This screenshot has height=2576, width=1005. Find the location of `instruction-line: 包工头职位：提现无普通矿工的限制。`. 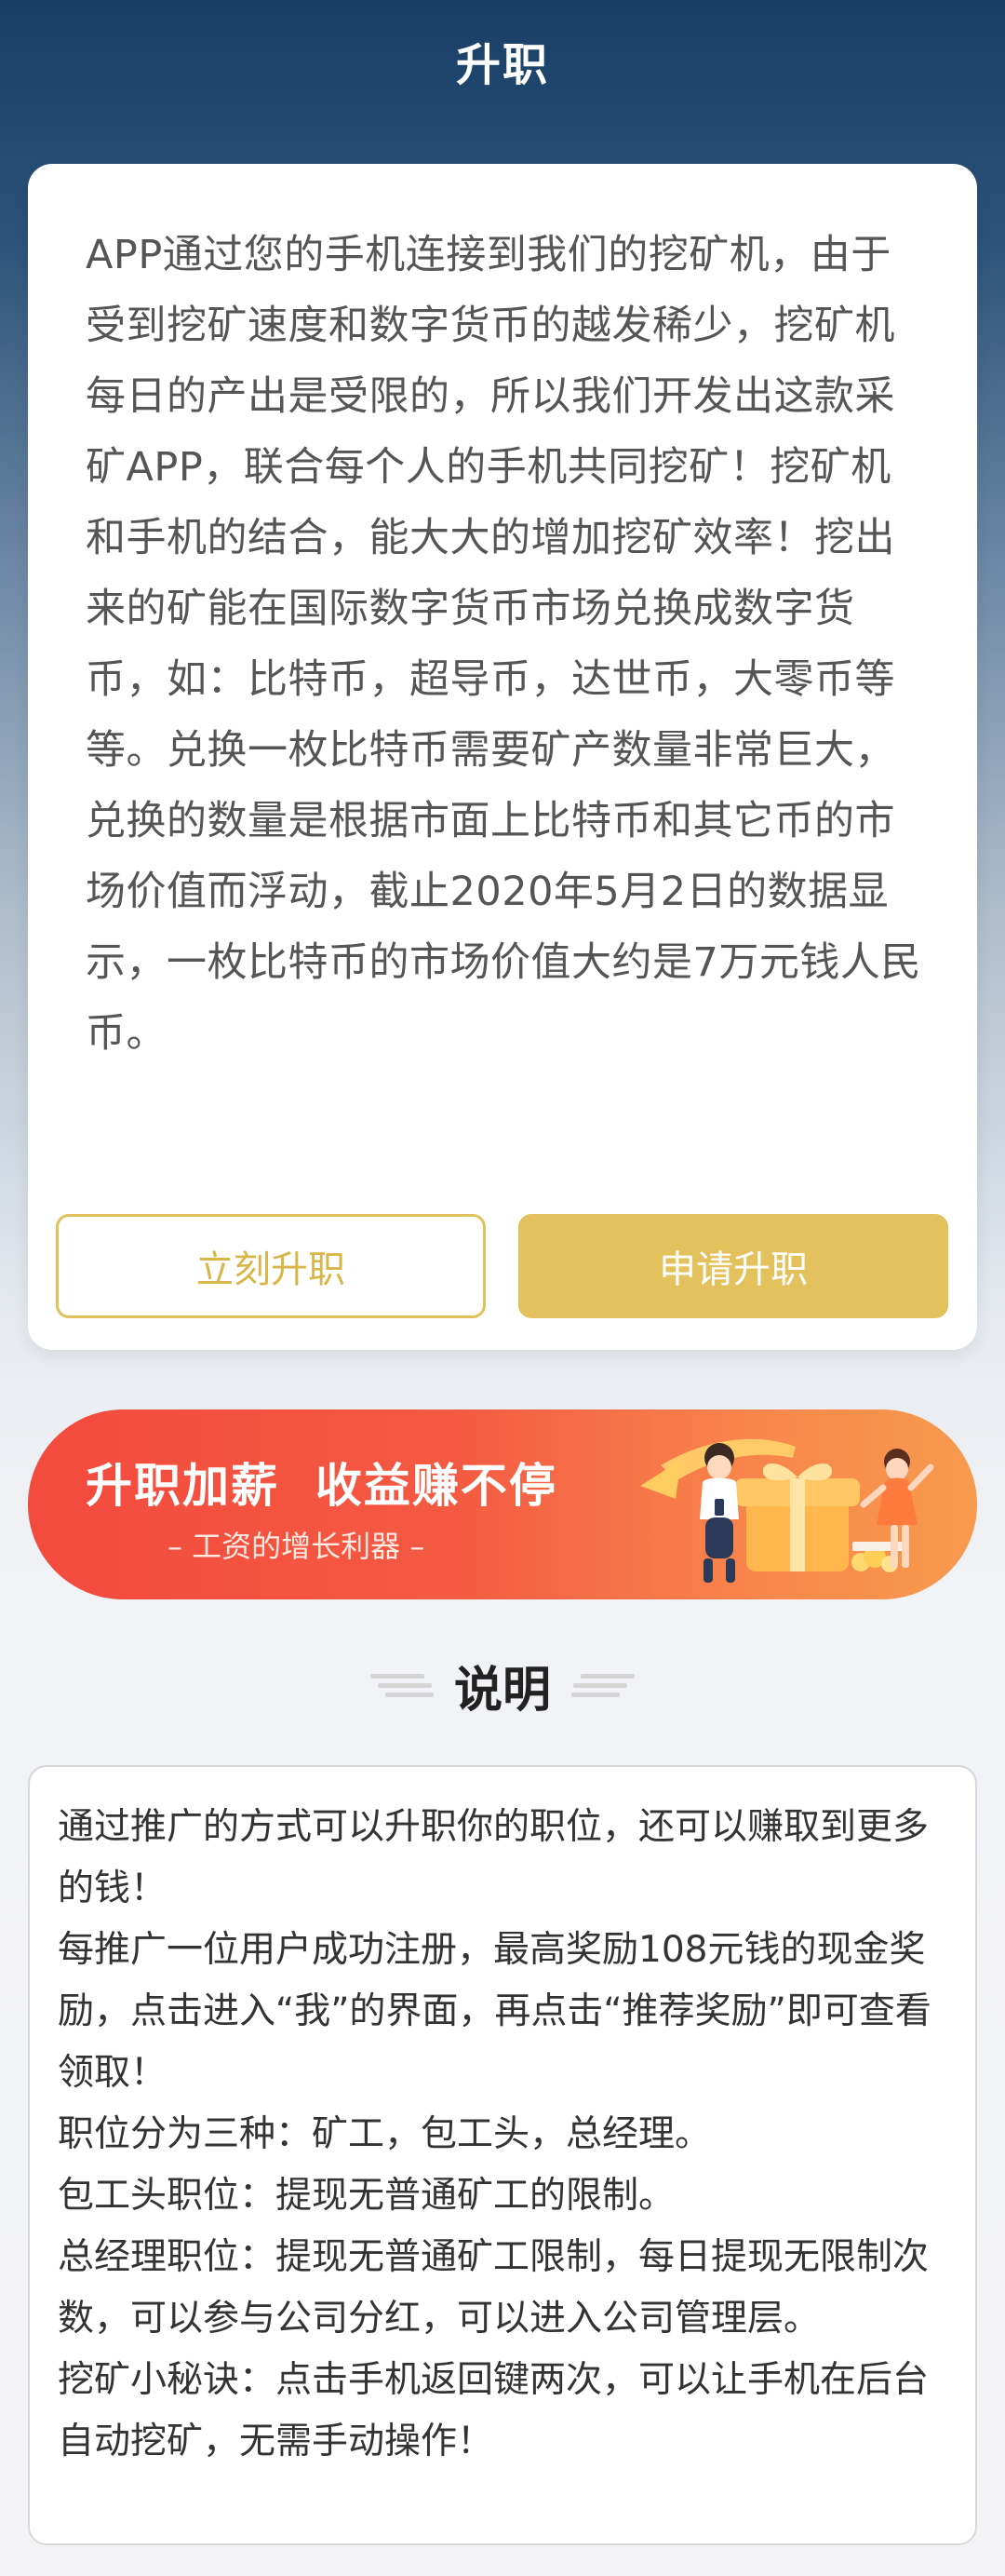

instruction-line: 包工头职位：提现无普通矿工的限制。 is located at coordinates (367, 2196).